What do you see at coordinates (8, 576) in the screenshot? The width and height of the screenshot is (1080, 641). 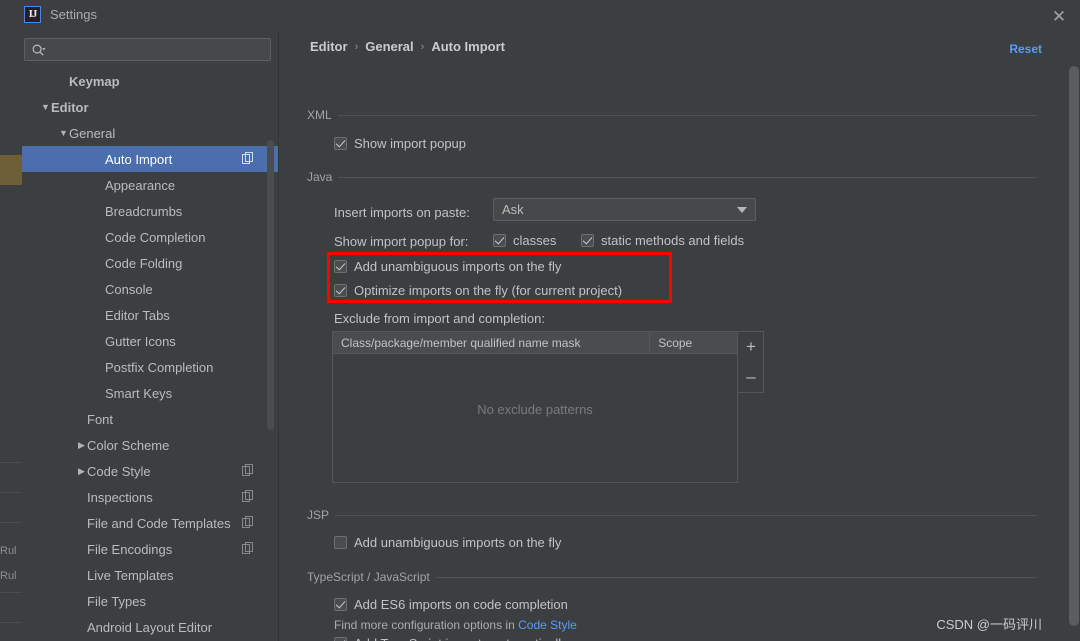 I see `background-gutter-text: Rul` at bounding box center [8, 576].